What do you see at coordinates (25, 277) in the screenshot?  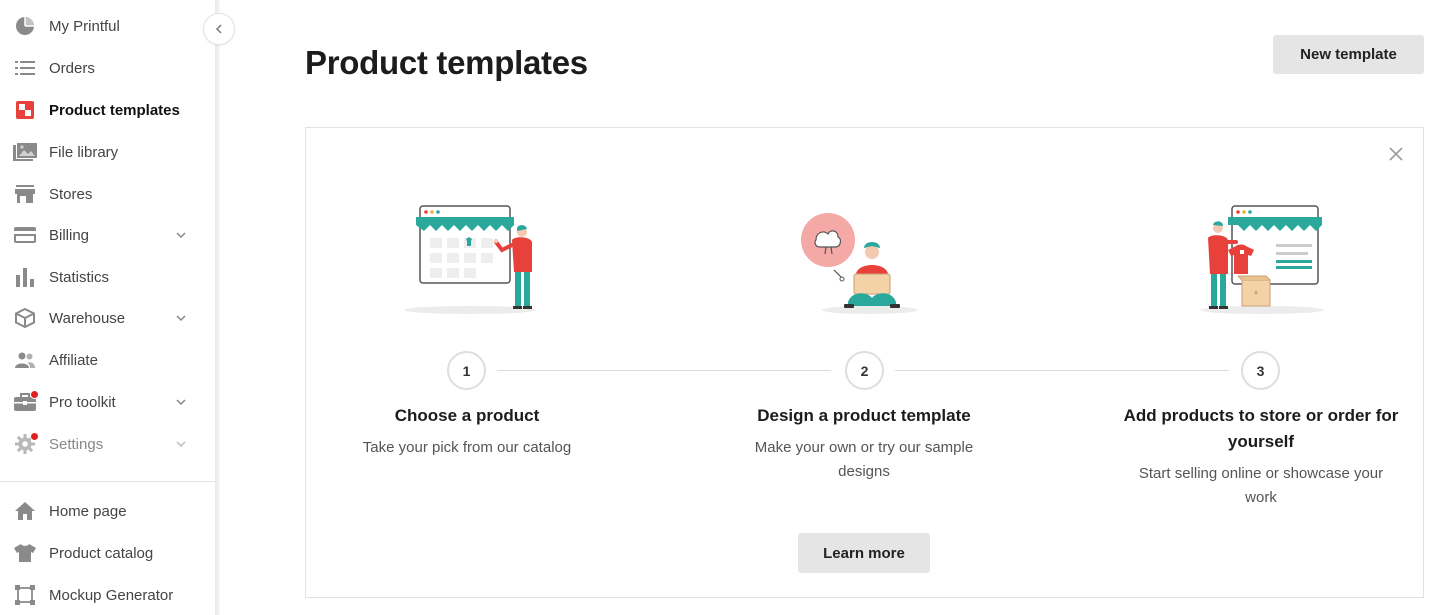 I see `bar-chart-icon` at bounding box center [25, 277].